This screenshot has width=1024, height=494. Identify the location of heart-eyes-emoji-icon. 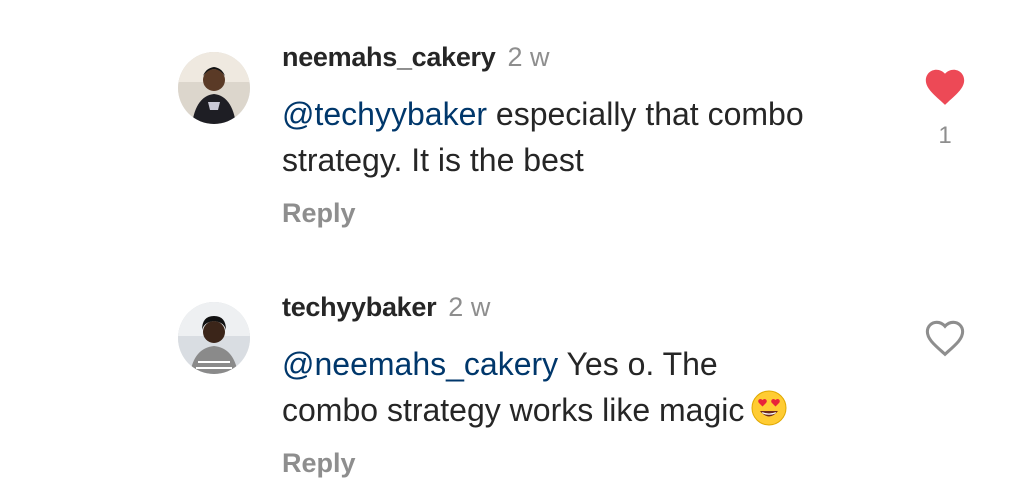
(769, 414).